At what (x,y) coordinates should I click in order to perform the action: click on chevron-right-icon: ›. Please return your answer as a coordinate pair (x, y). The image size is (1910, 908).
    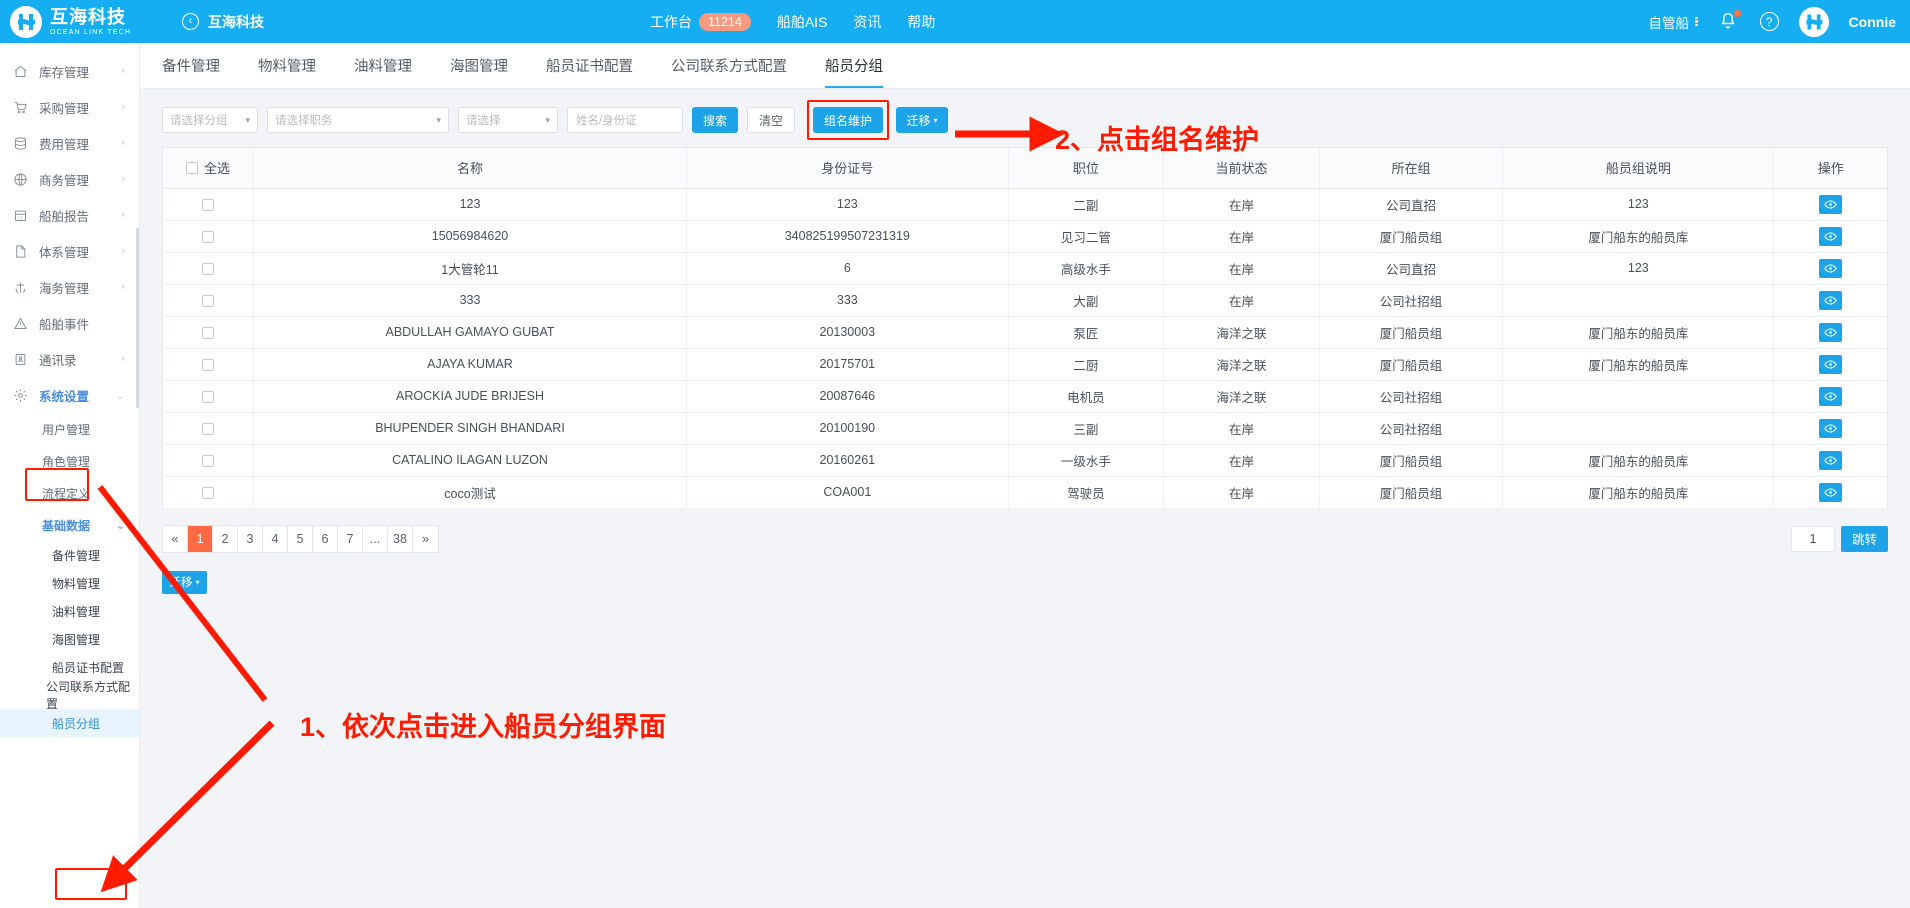
    Looking at the image, I should click on (123, 143).